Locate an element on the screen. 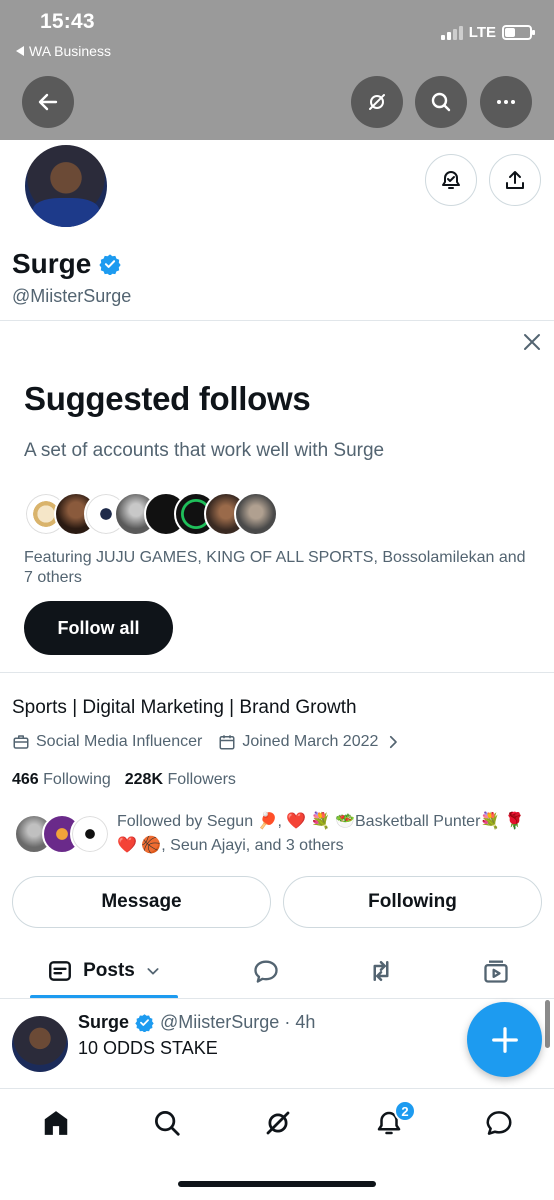  compose-button is located at coordinates (504, 1039).